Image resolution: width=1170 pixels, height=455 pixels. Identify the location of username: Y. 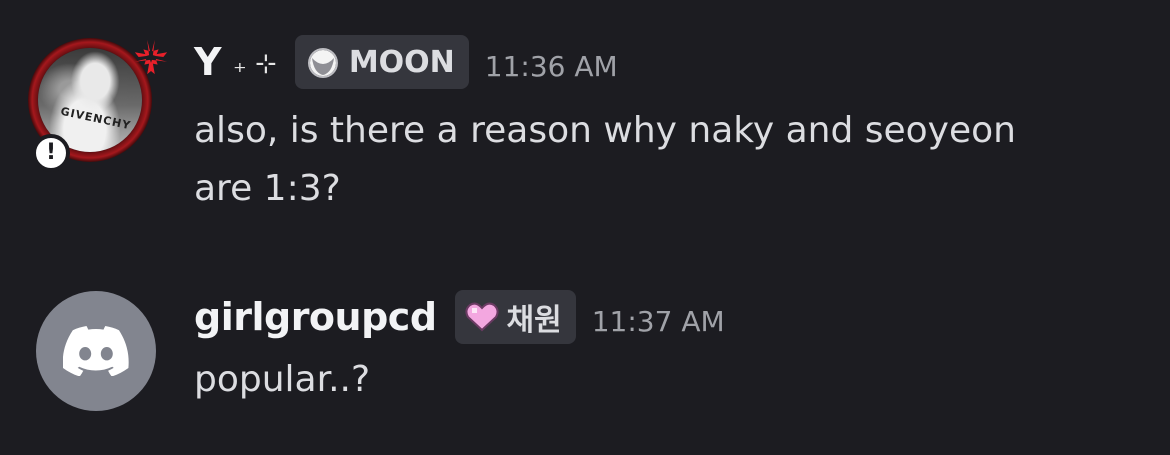
(208, 62).